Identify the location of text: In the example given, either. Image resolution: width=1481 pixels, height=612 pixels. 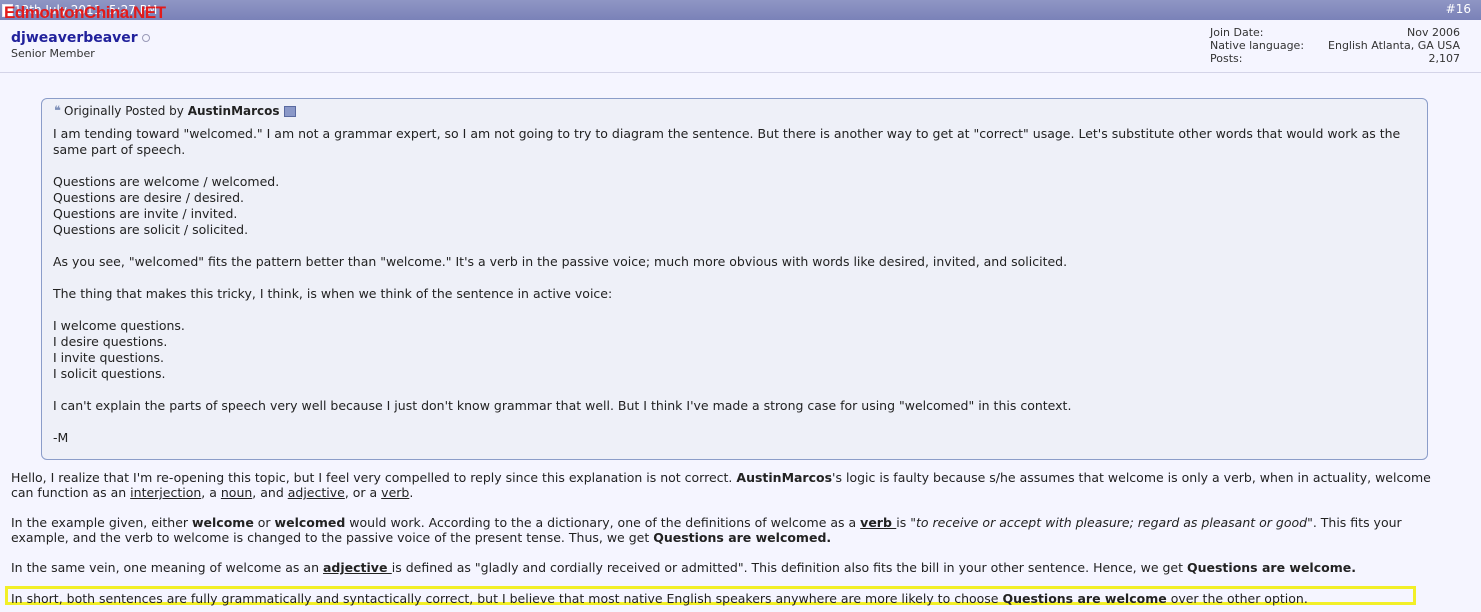
(101, 522).